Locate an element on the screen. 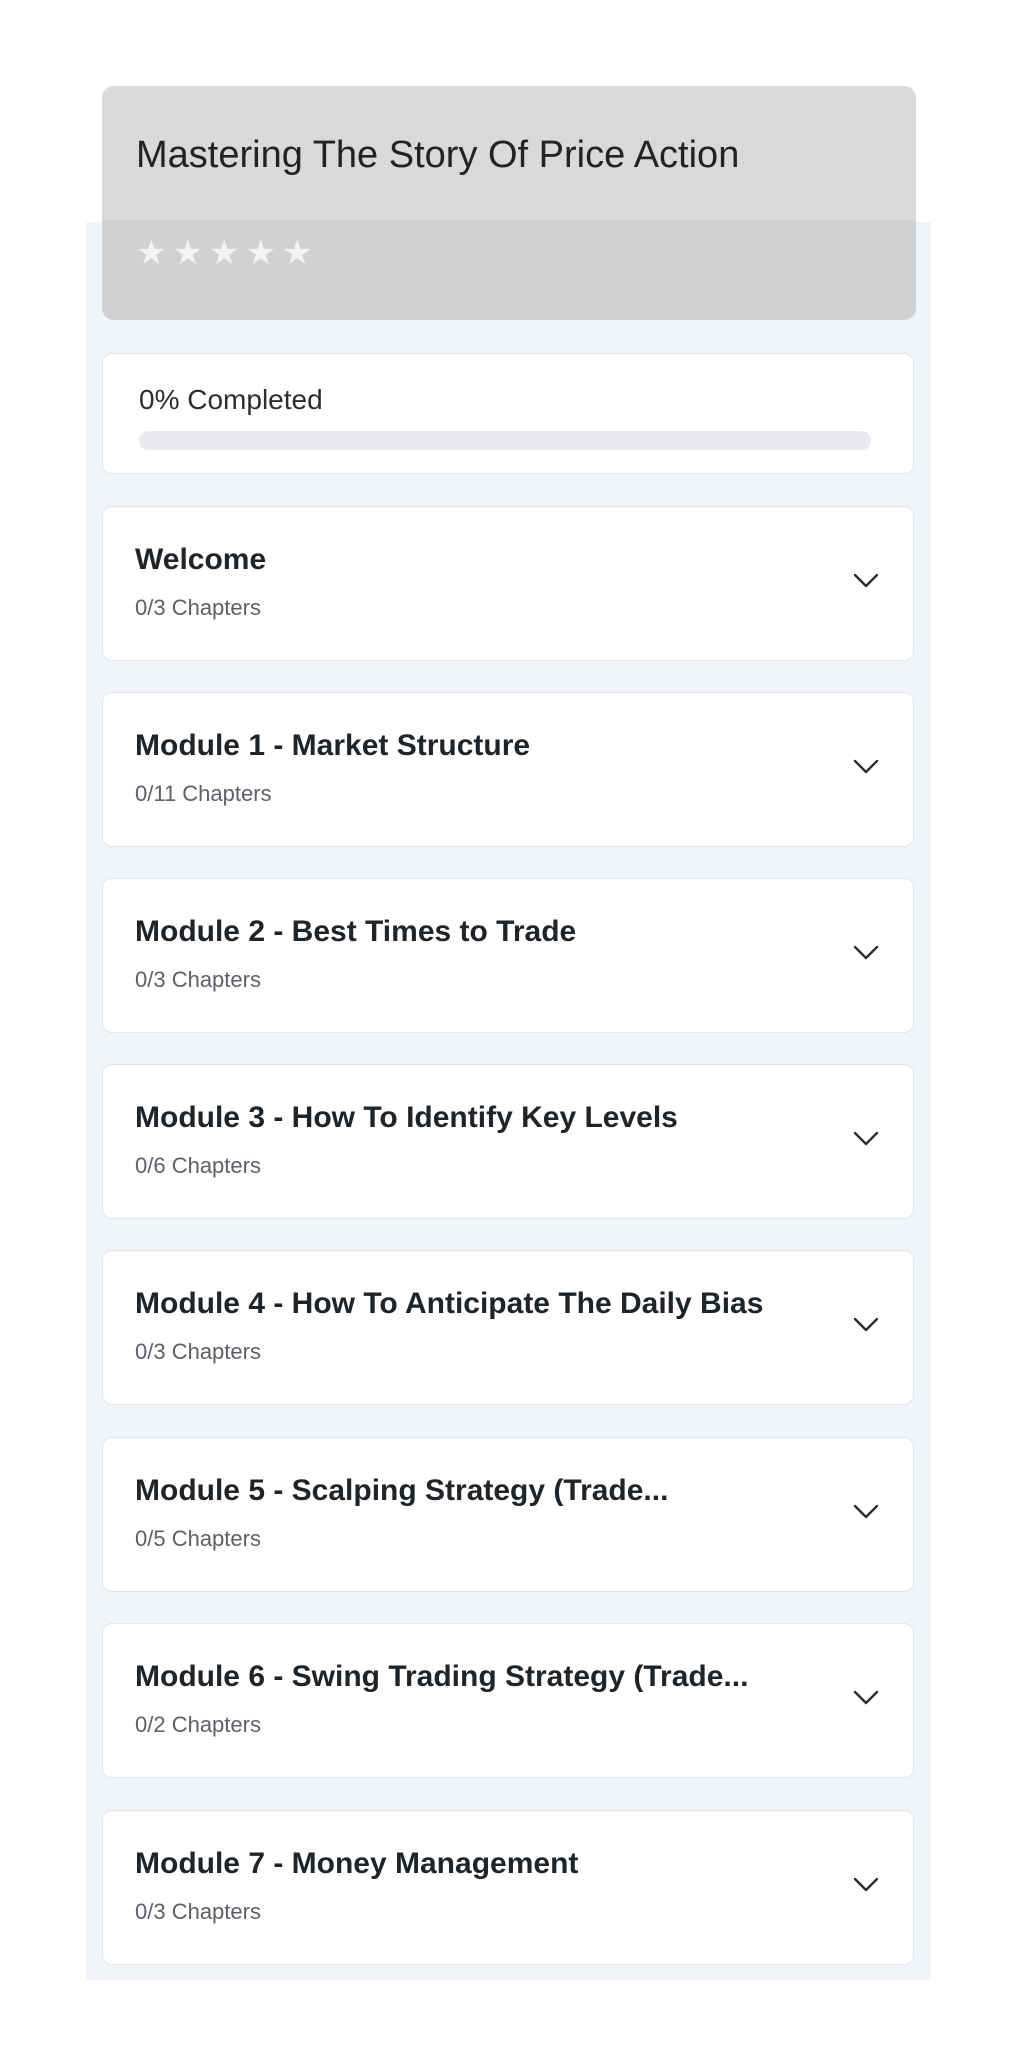 The height and width of the screenshot is (2048, 1016). module-title: Welcome is located at coordinates (201, 559).